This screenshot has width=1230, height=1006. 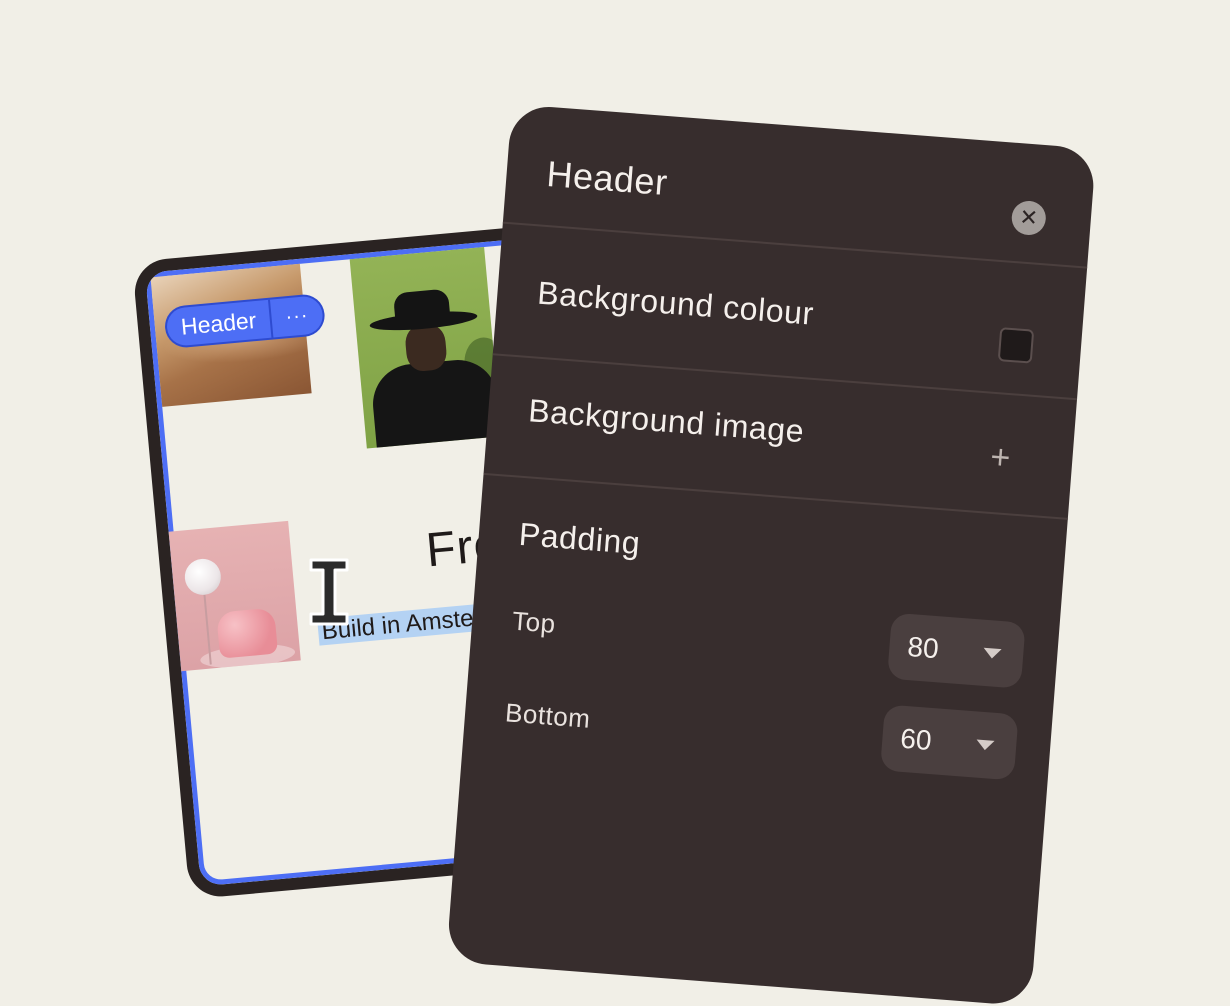 What do you see at coordinates (297, 317) in the screenshot?
I see `more-options-button: ···` at bounding box center [297, 317].